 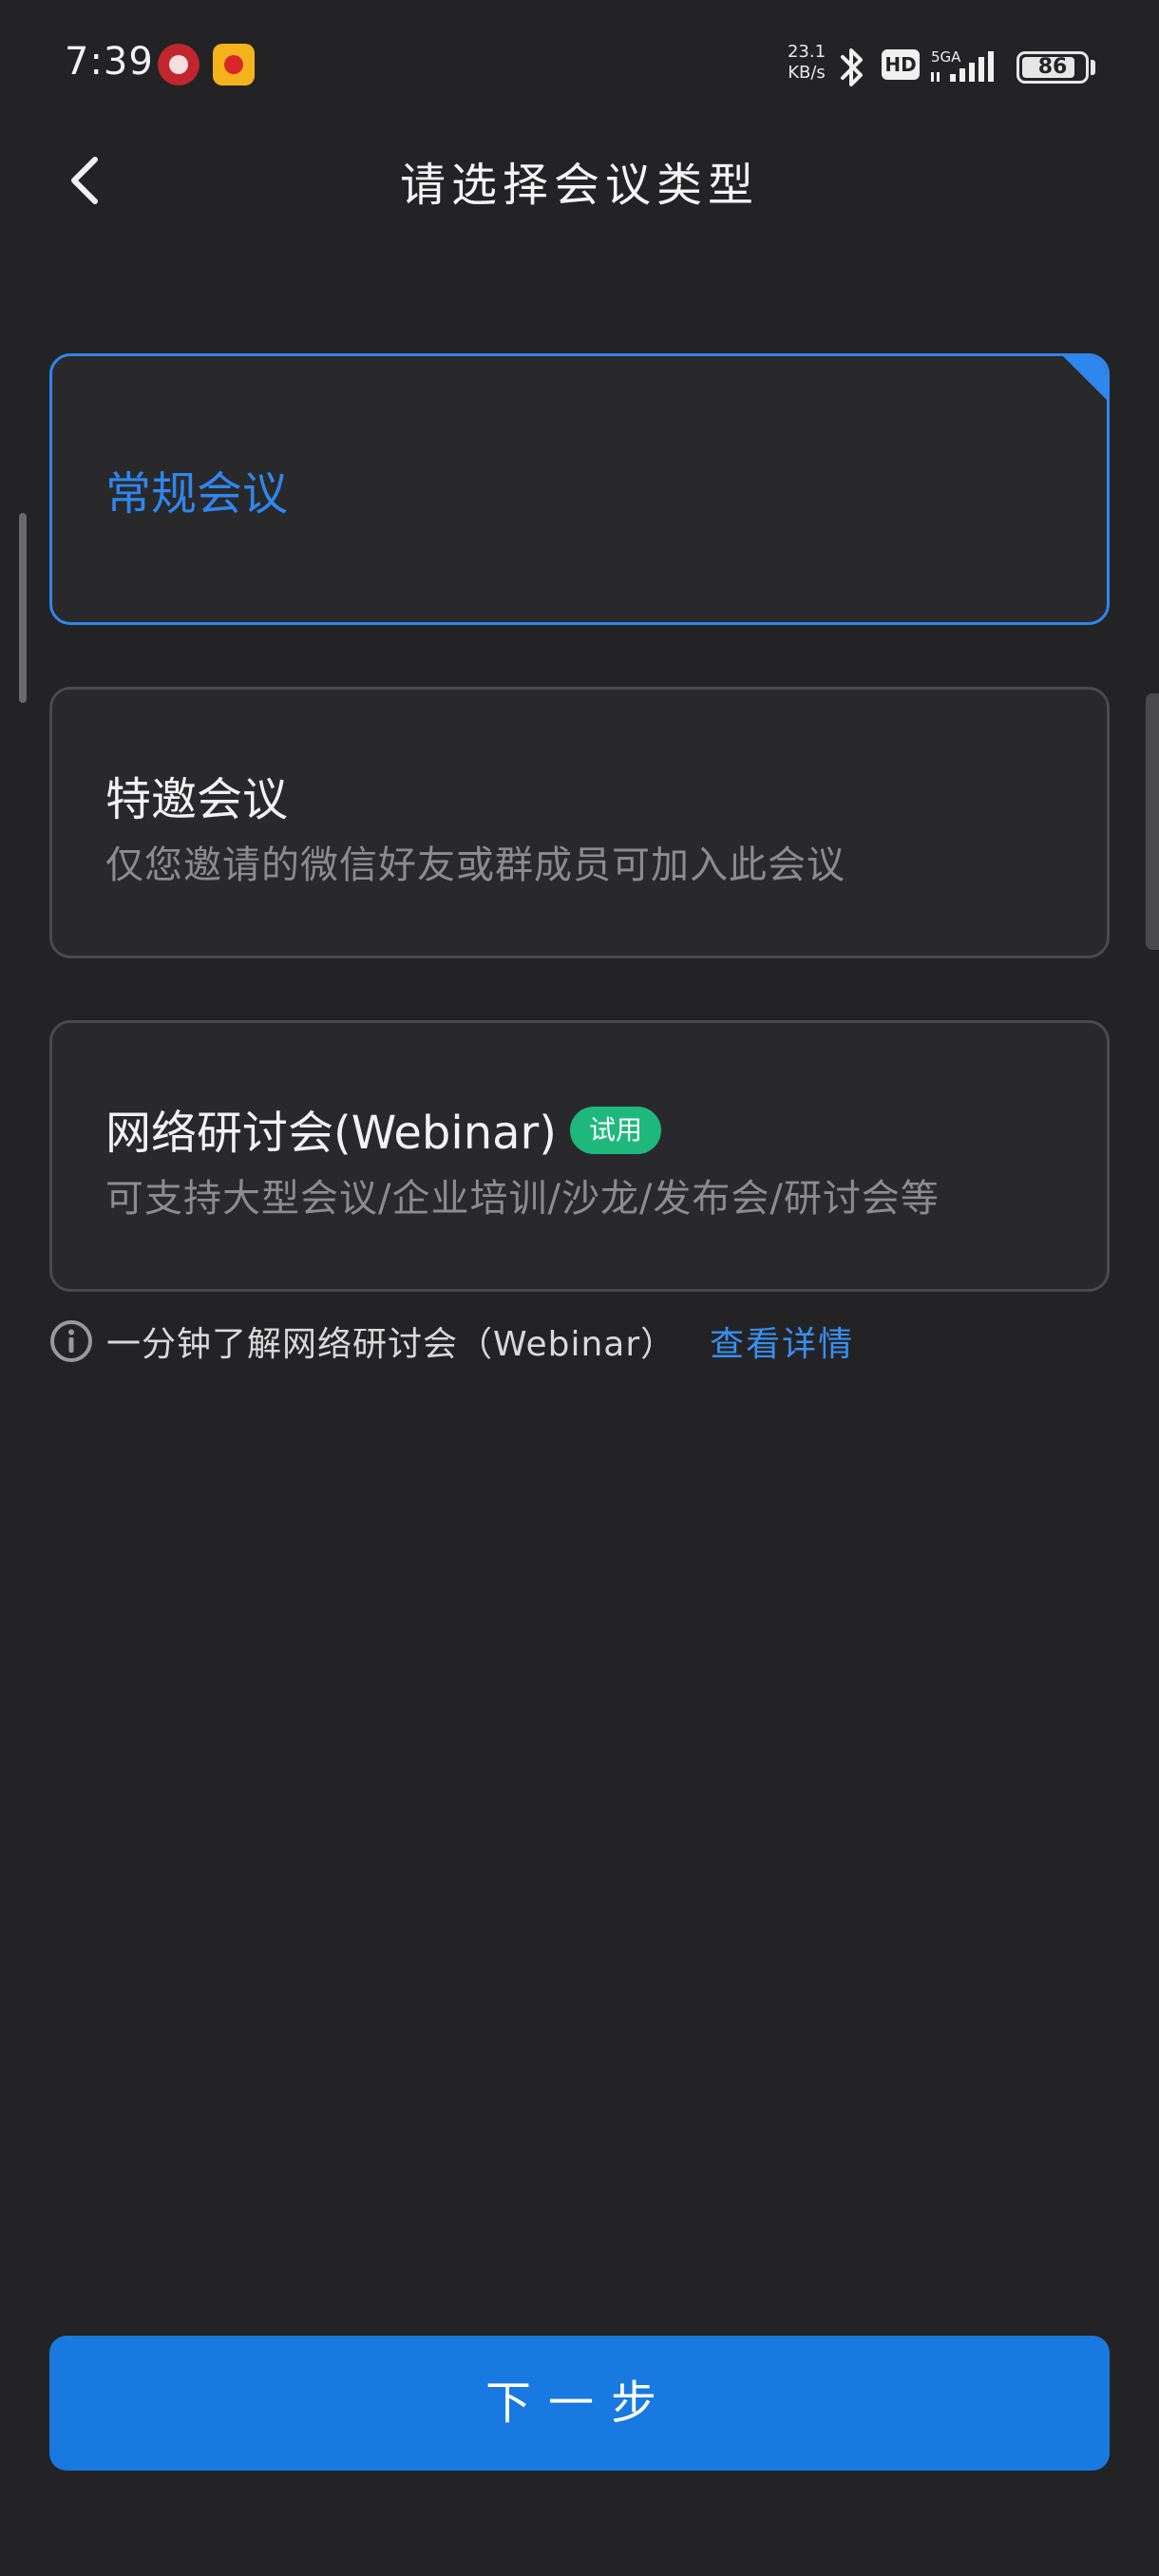 What do you see at coordinates (391, 1344) in the screenshot?
I see `info-text: 一分钟了解网络研讨会（Webinar）` at bounding box center [391, 1344].